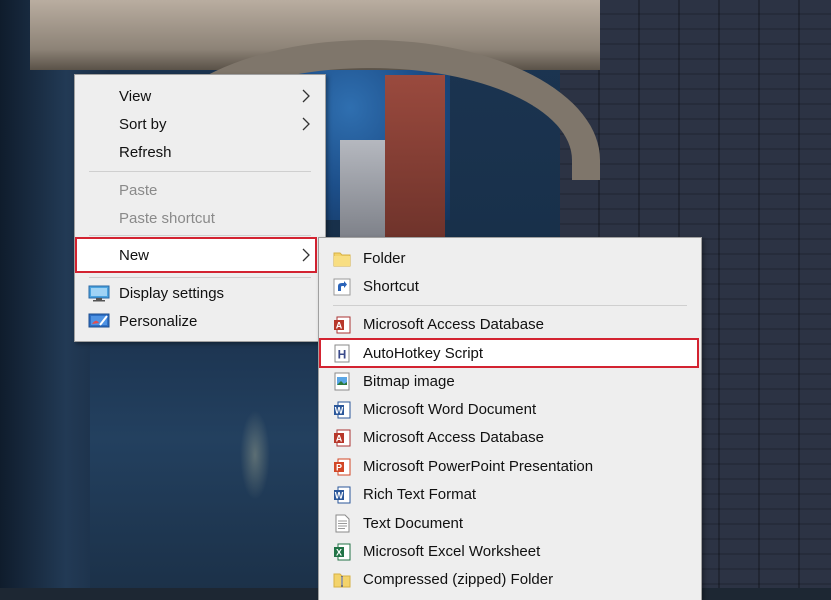  I want to click on menu-item-refresh: Refresh, so click(200, 152).